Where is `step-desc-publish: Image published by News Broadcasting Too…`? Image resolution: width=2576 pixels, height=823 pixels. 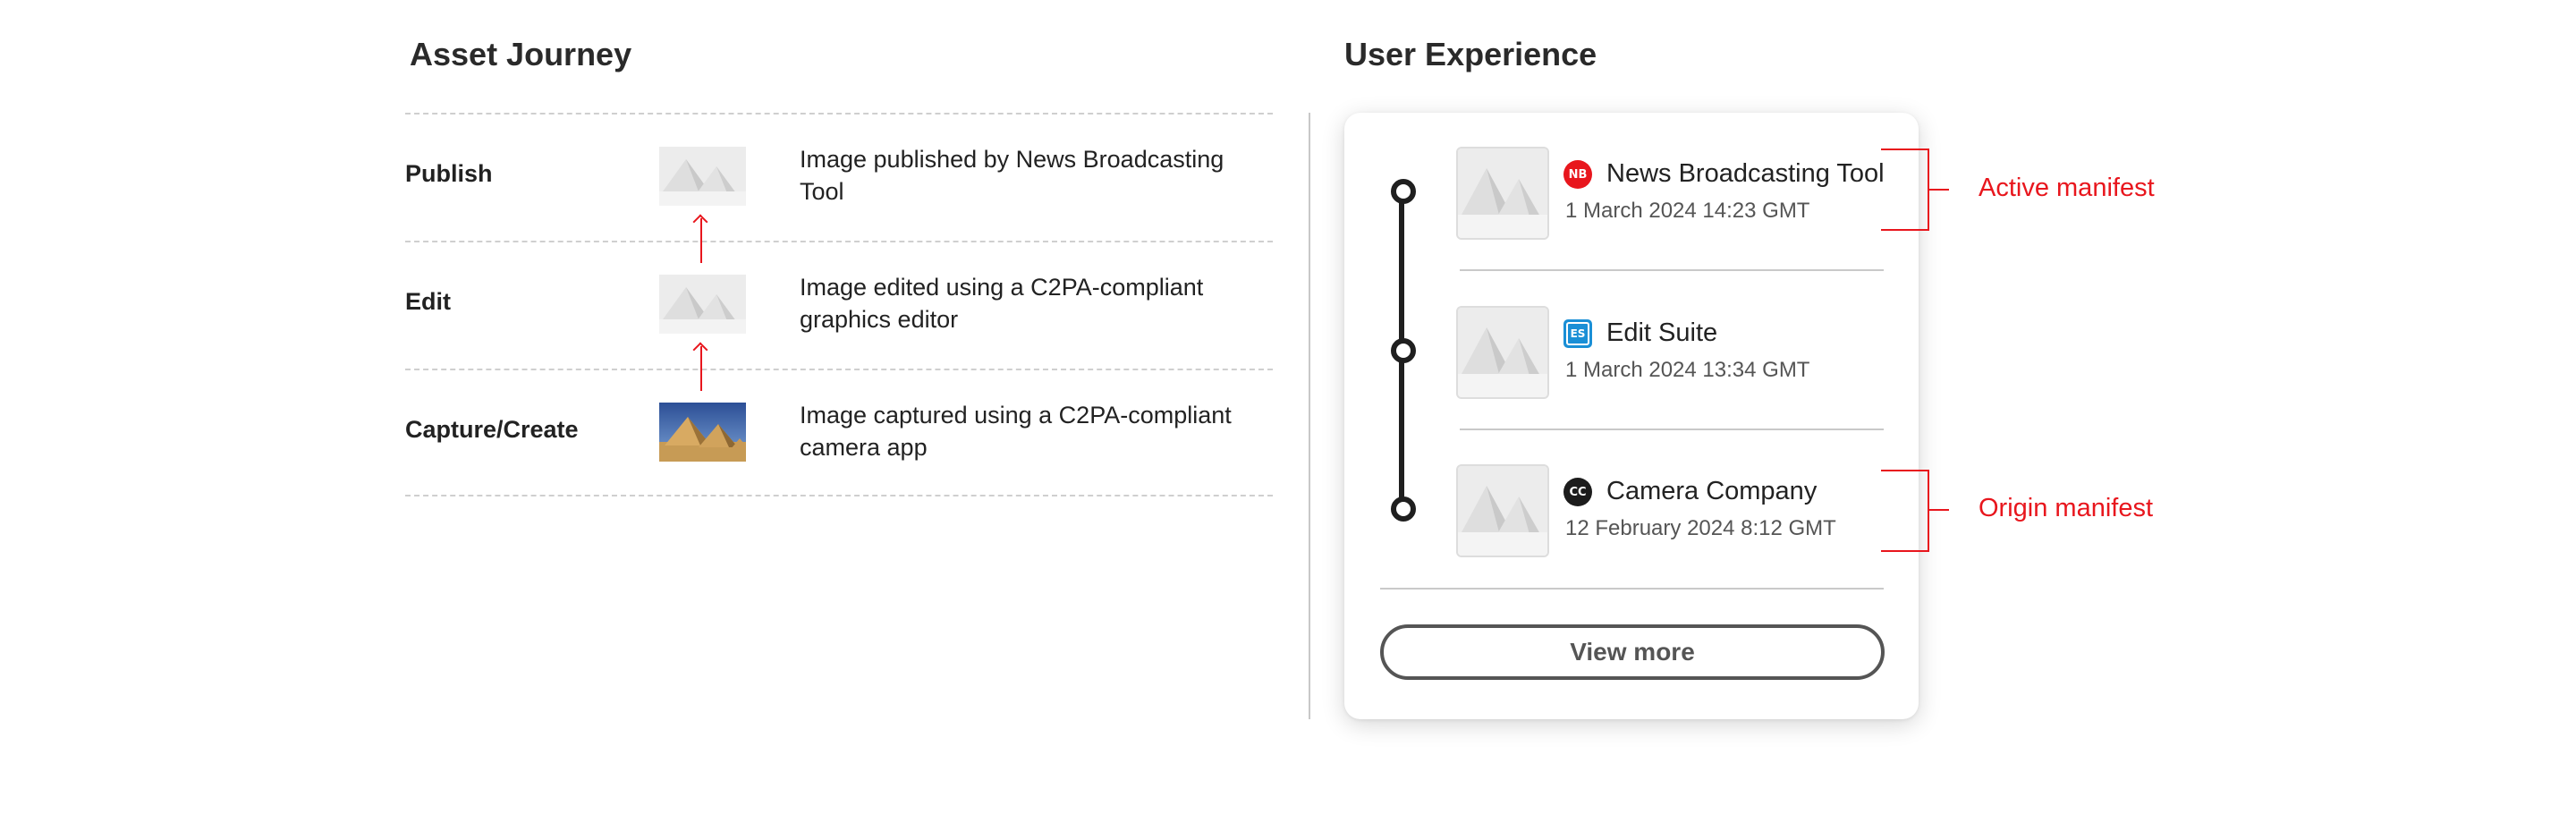
step-desc-publish: Image published by News Broadcasting Too… is located at coordinates (1012, 175).